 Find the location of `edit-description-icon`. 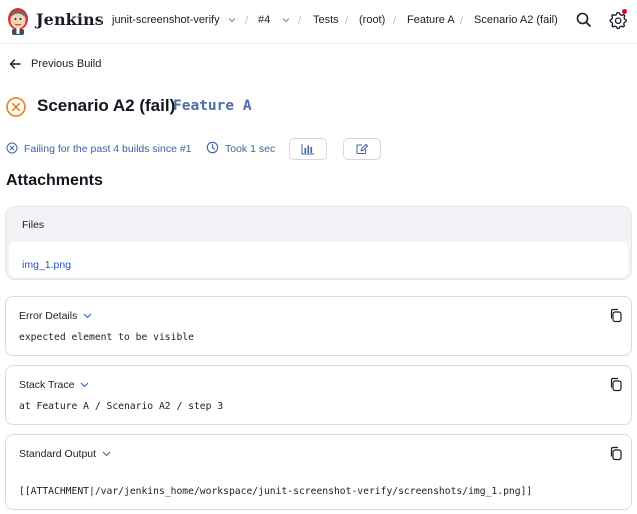

edit-description-icon is located at coordinates (362, 148).